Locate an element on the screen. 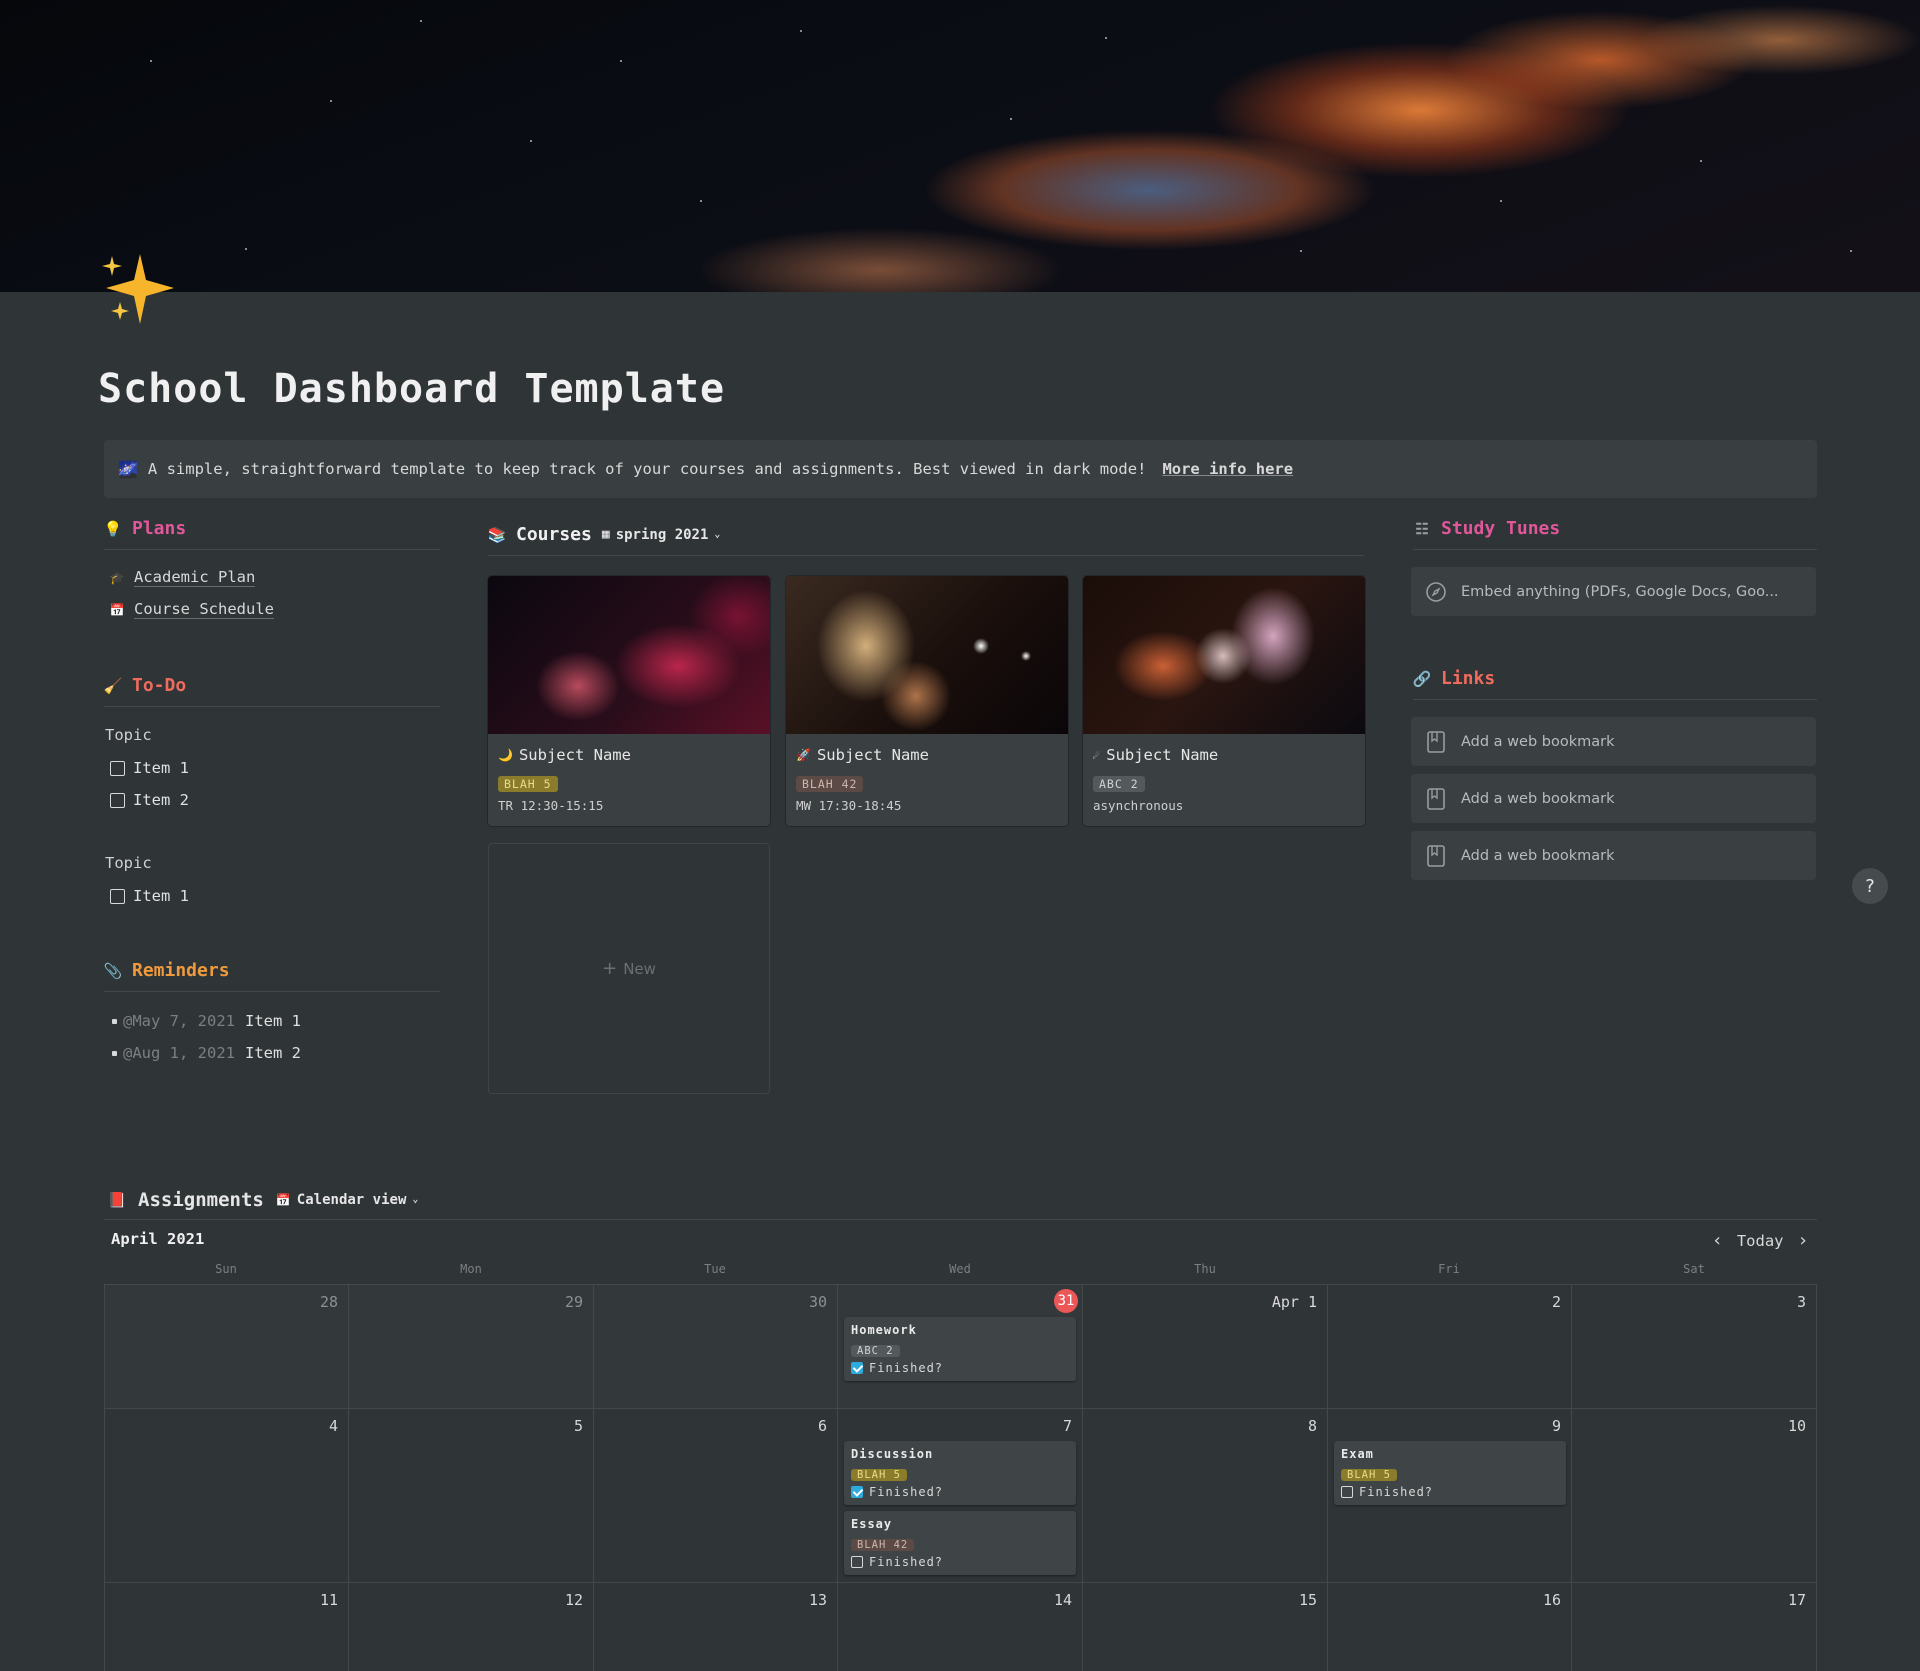  calendar-day: 10 is located at coordinates (1694, 1496).